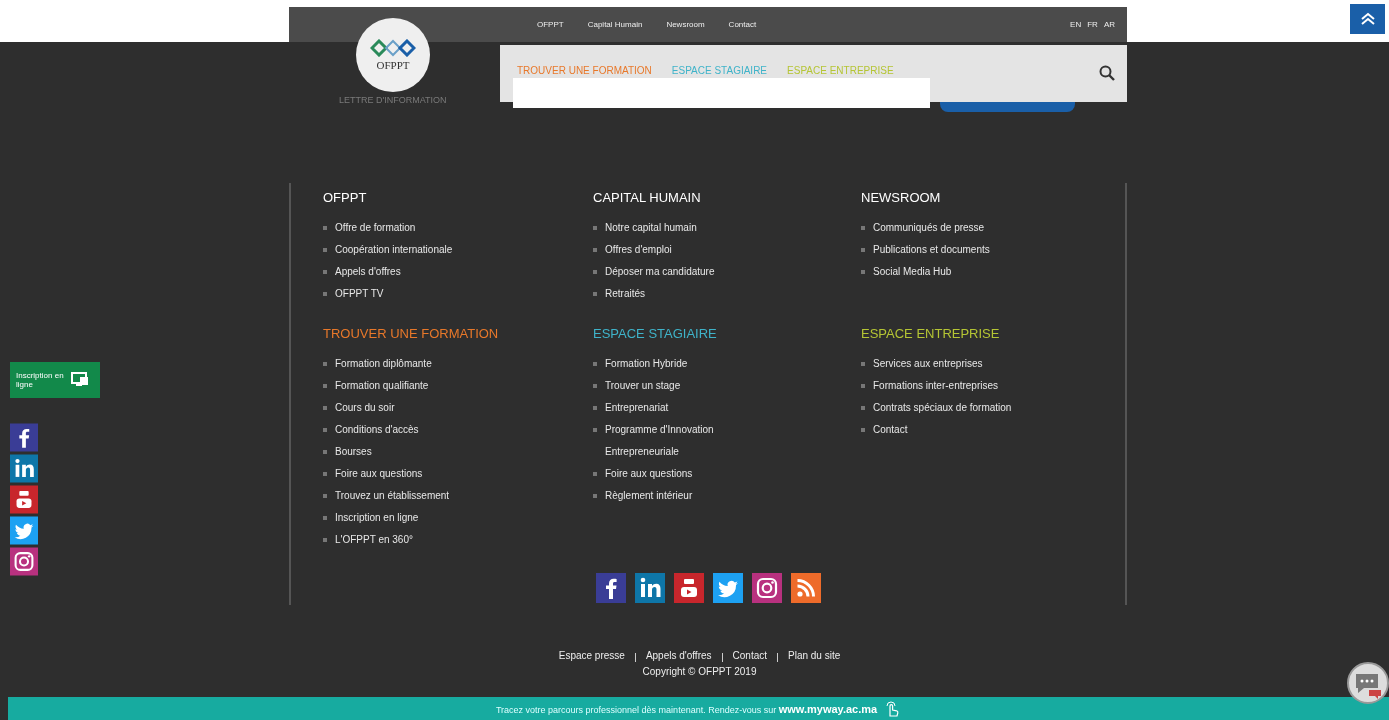  I want to click on banner-text: Tracez votre parcours professionnel dès maintenant. Rendez-vous sur www.myway.ac.ma, so click(686, 708).